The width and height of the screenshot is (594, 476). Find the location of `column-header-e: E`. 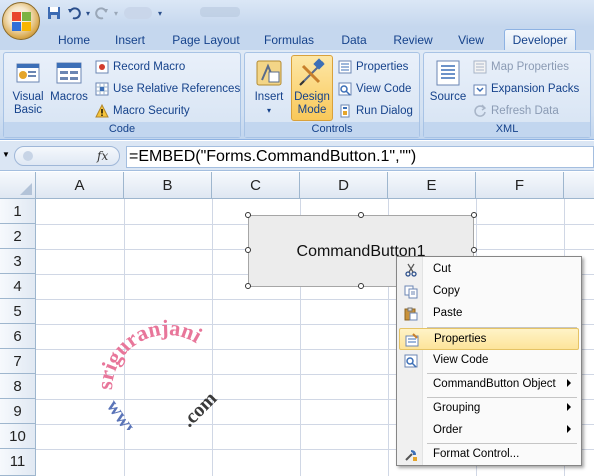

column-header-e: E is located at coordinates (432, 185).